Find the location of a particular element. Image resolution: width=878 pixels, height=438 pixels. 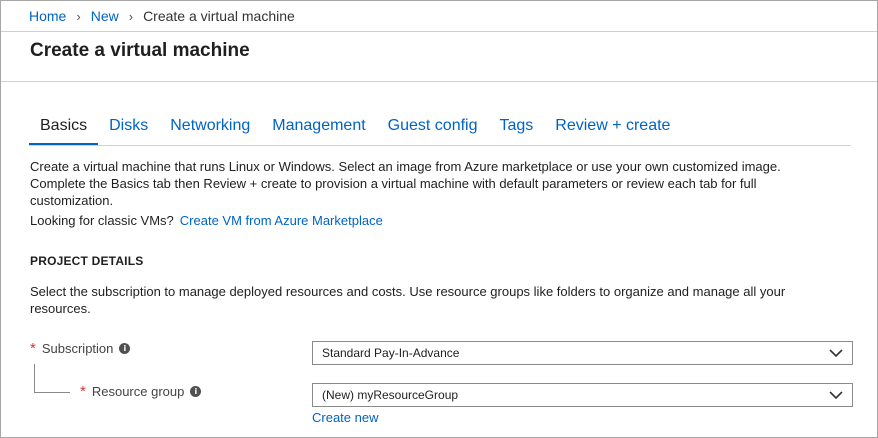

subscription-dropdown: Standard Pay-In-Advance is located at coordinates (582, 353).